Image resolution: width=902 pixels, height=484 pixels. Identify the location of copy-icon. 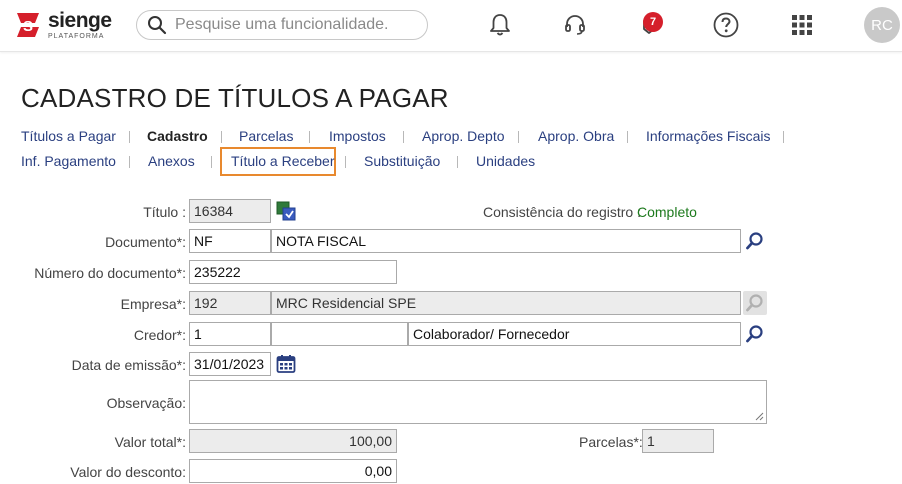
(286, 211).